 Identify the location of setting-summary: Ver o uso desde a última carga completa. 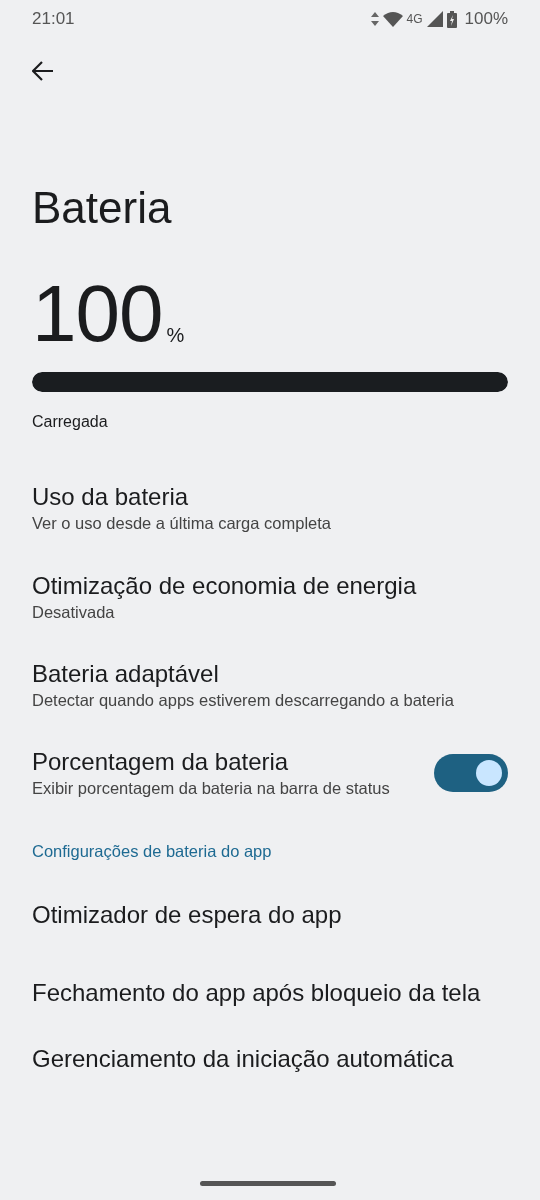
(181, 524).